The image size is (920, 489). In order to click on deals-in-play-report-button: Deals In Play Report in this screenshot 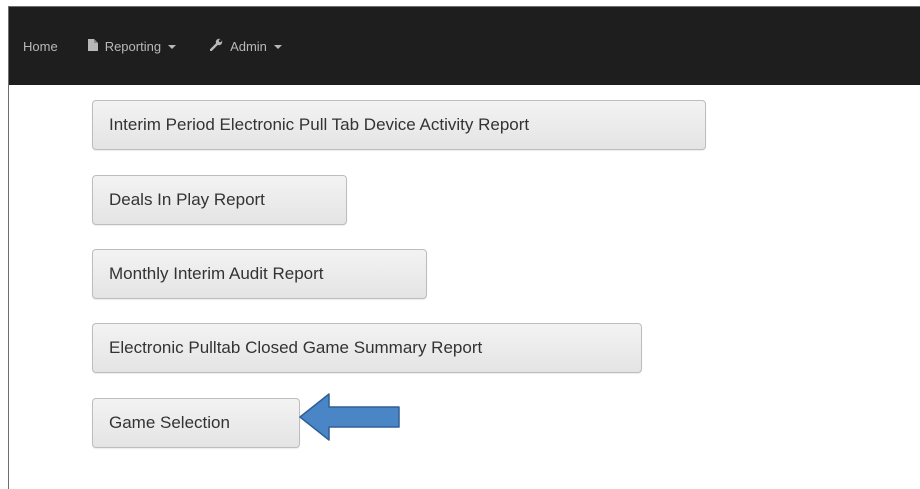, I will do `click(219, 200)`.